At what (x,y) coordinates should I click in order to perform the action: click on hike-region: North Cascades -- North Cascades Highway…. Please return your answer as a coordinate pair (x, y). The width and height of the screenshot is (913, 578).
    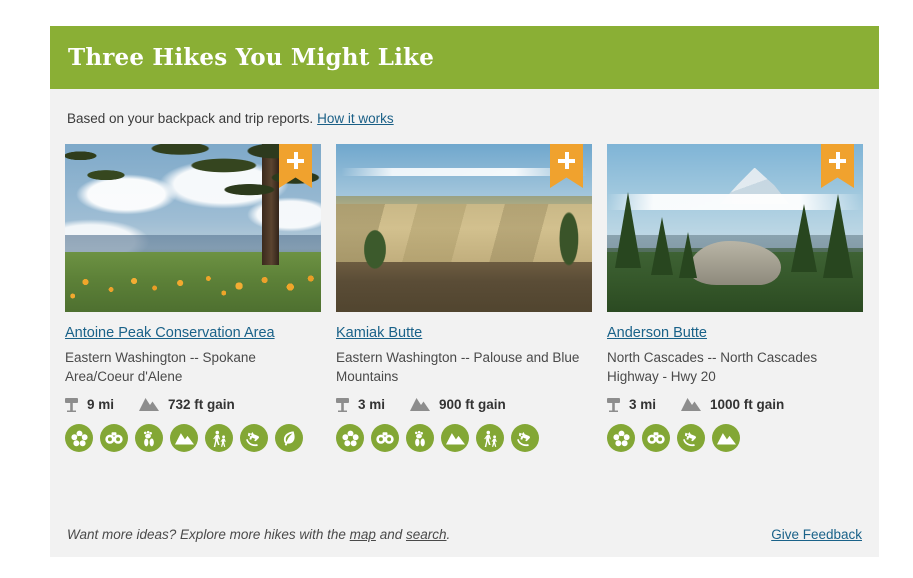
    Looking at the image, I should click on (712, 367).